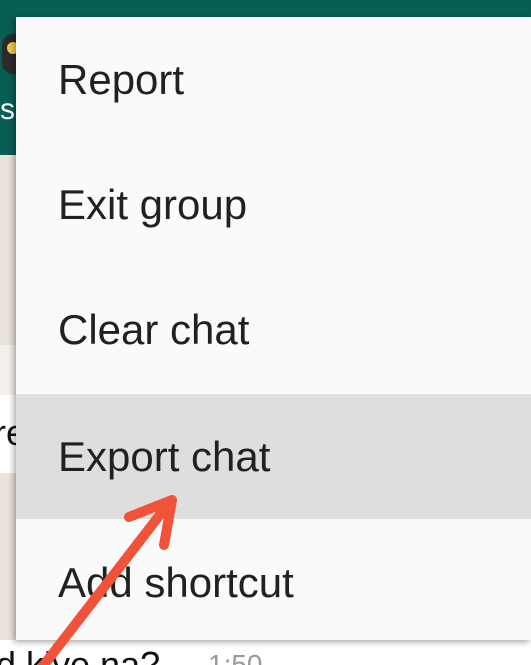 This screenshot has width=531, height=665. What do you see at coordinates (164, 456) in the screenshot?
I see `menu-item-label: Export chat` at bounding box center [164, 456].